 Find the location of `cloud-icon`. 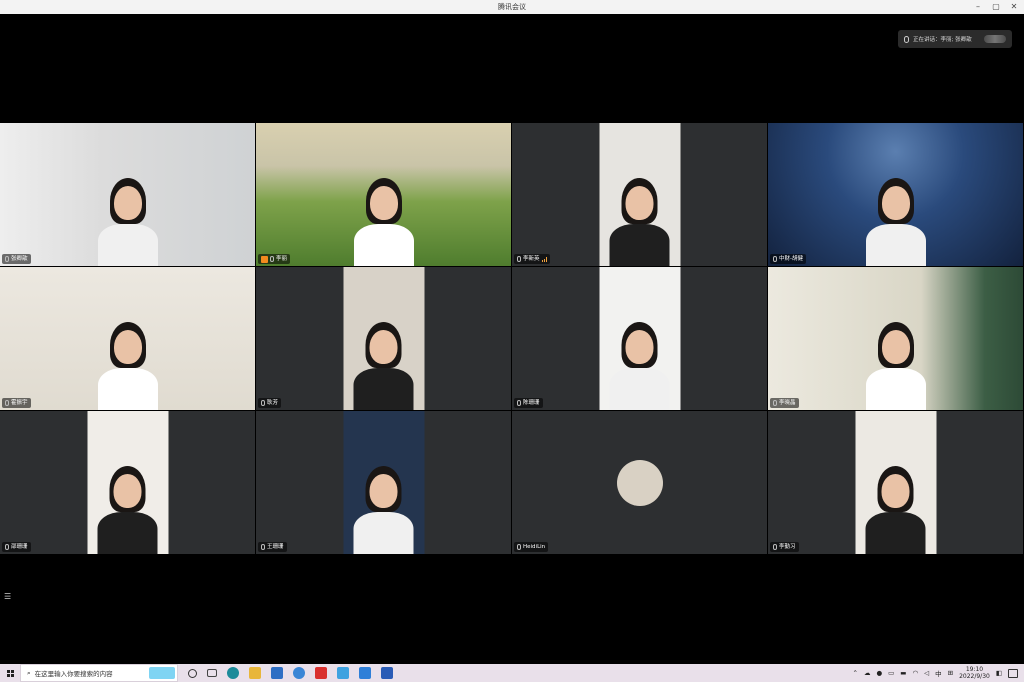

cloud-icon is located at coordinates (343, 673).